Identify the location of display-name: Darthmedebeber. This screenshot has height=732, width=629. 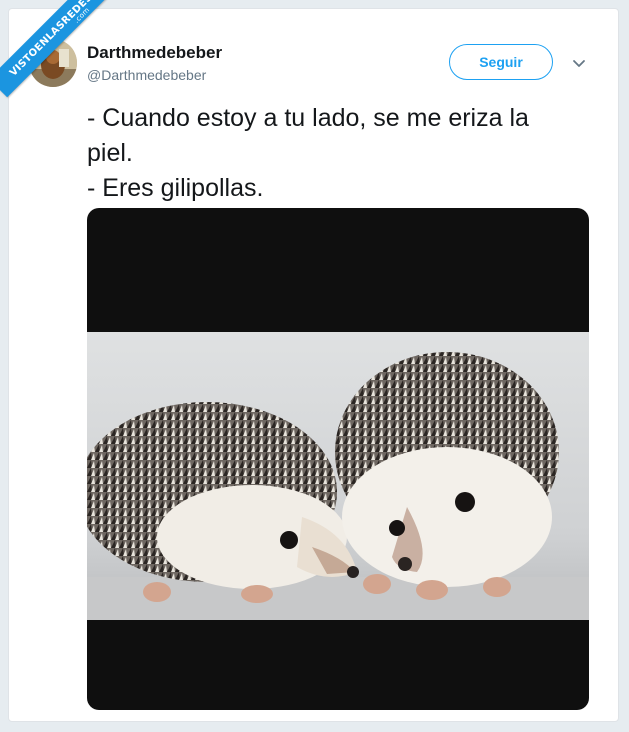
(154, 53).